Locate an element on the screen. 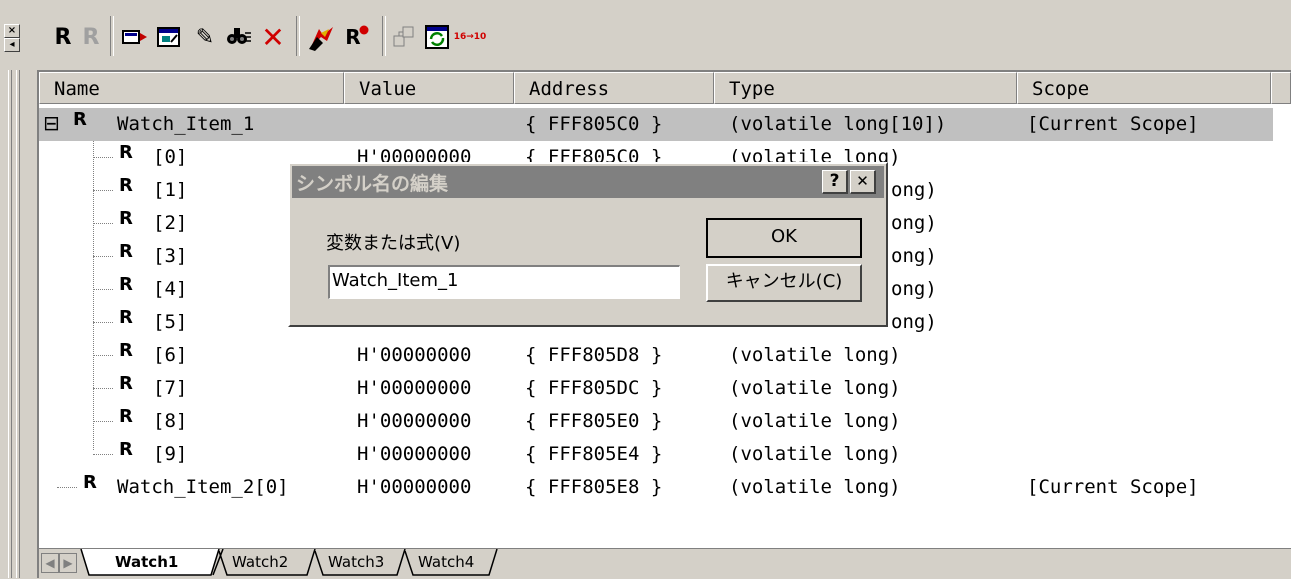  tab-scroll-right-icon: ▶ is located at coordinates (68, 563).